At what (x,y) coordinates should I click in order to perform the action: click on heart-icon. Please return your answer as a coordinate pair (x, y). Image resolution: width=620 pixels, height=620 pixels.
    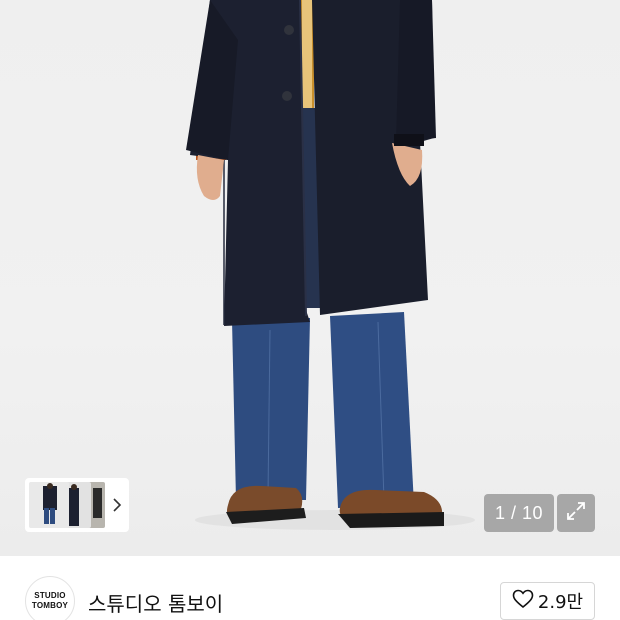
    Looking at the image, I should click on (523, 601).